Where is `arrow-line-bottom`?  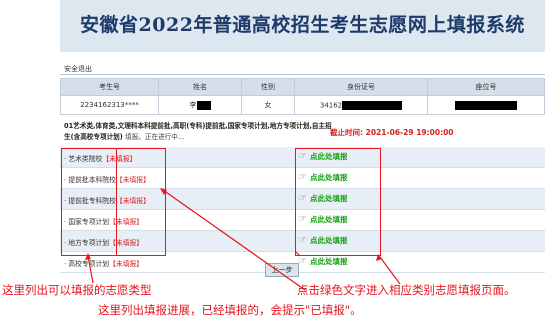
arrow-line-bottom is located at coordinates (234, 240).